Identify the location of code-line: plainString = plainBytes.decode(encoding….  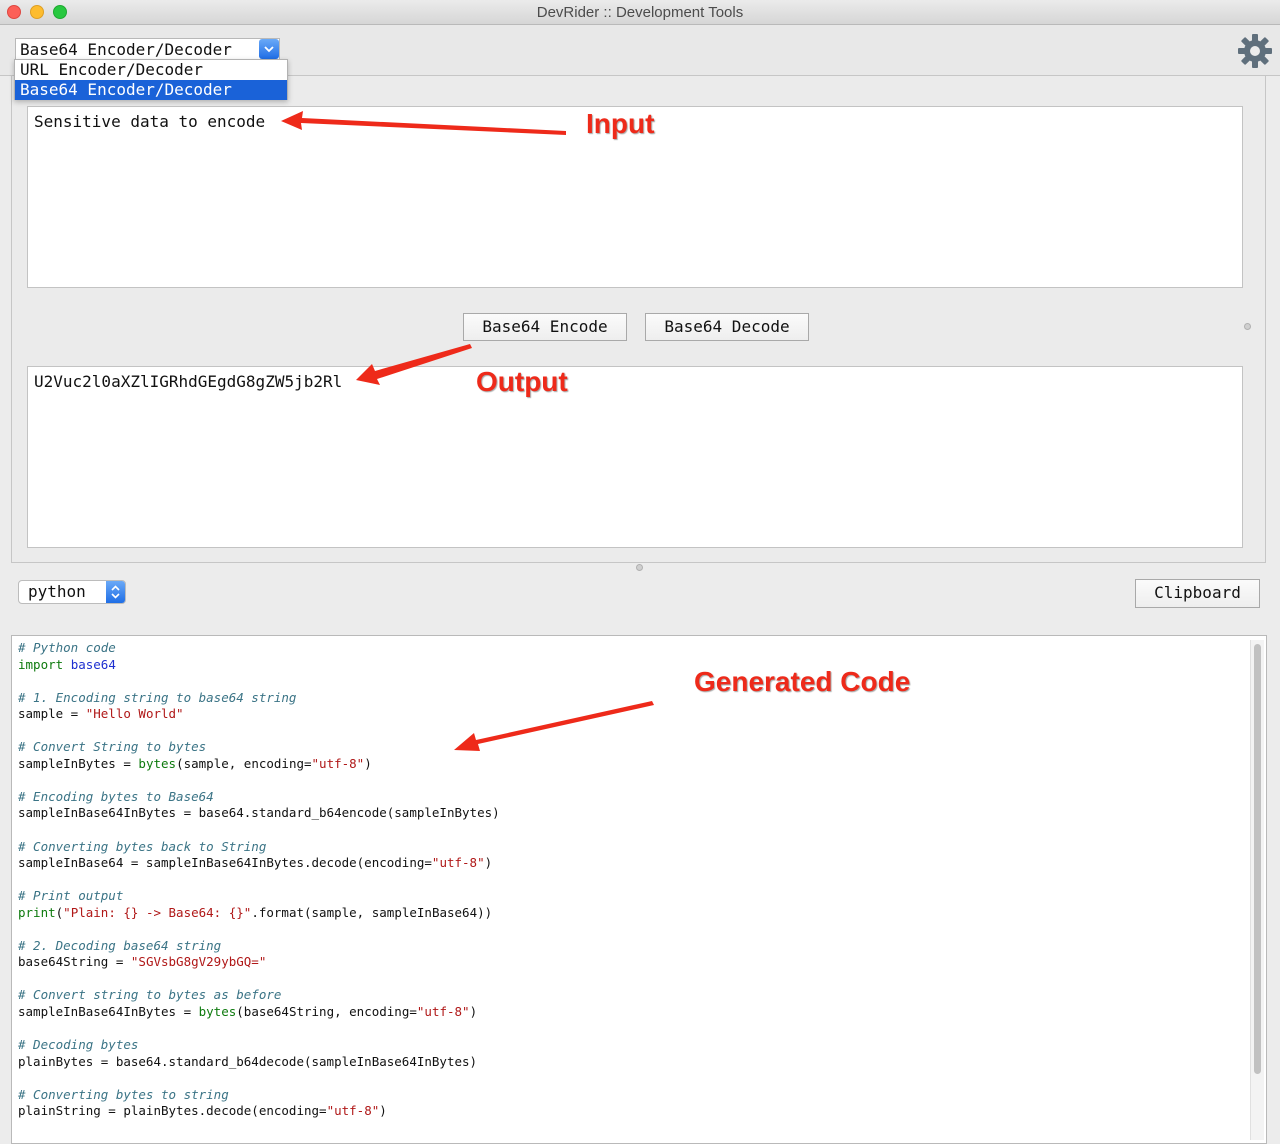
(202, 1111).